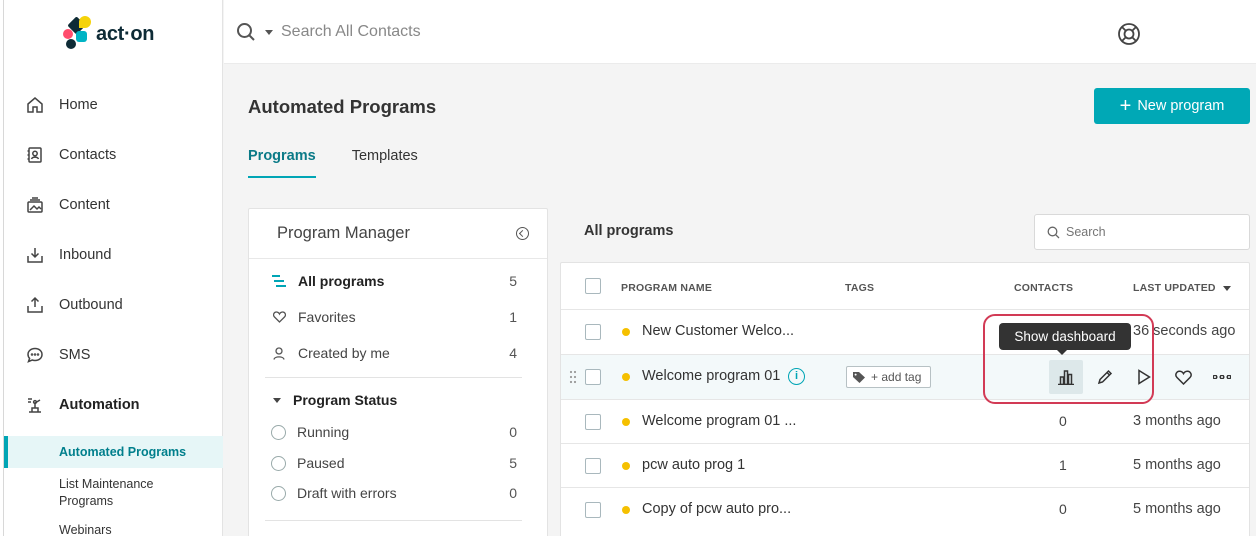 This screenshot has height=536, width=1256. I want to click on more-options-button, so click(1222, 377).